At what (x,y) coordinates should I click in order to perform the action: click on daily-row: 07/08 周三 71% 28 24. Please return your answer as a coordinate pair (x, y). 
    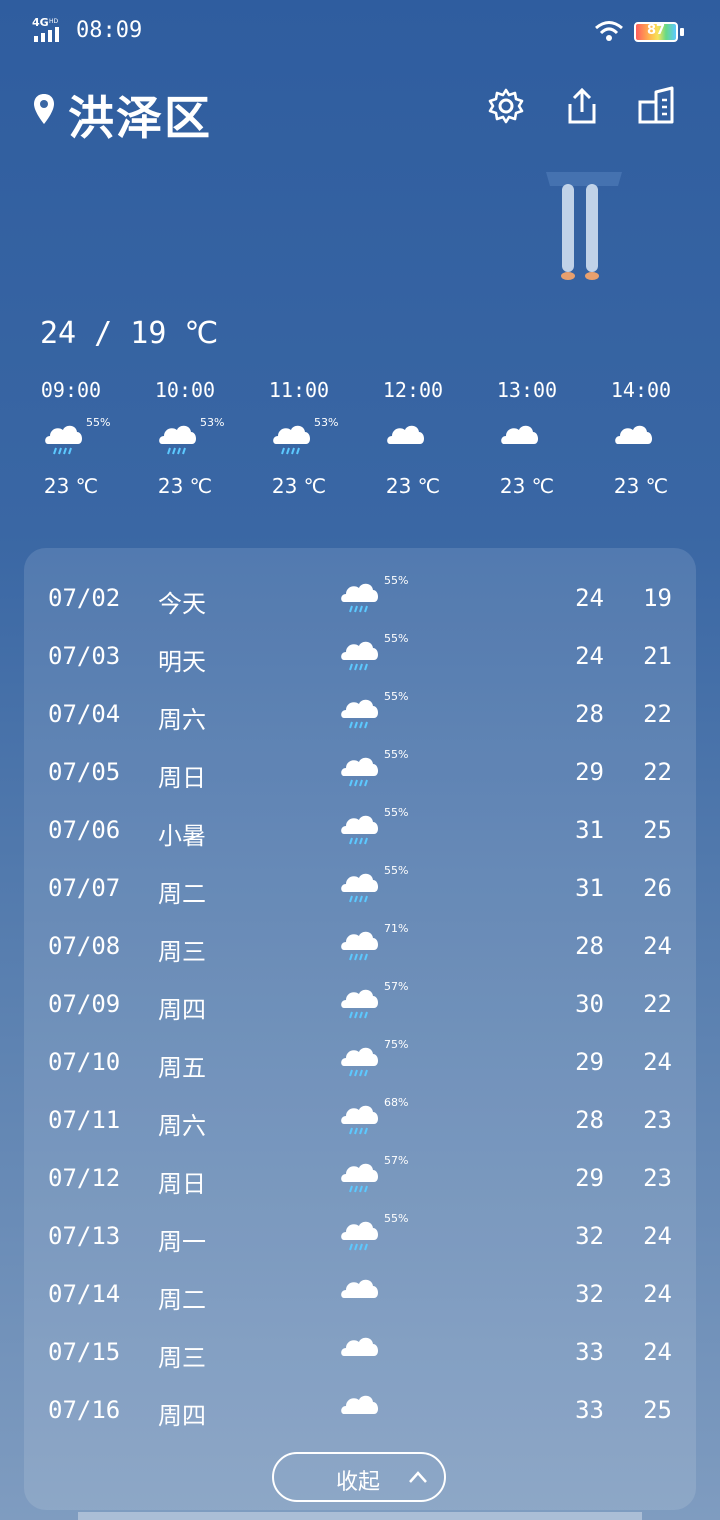
    Looking at the image, I should click on (360, 947).